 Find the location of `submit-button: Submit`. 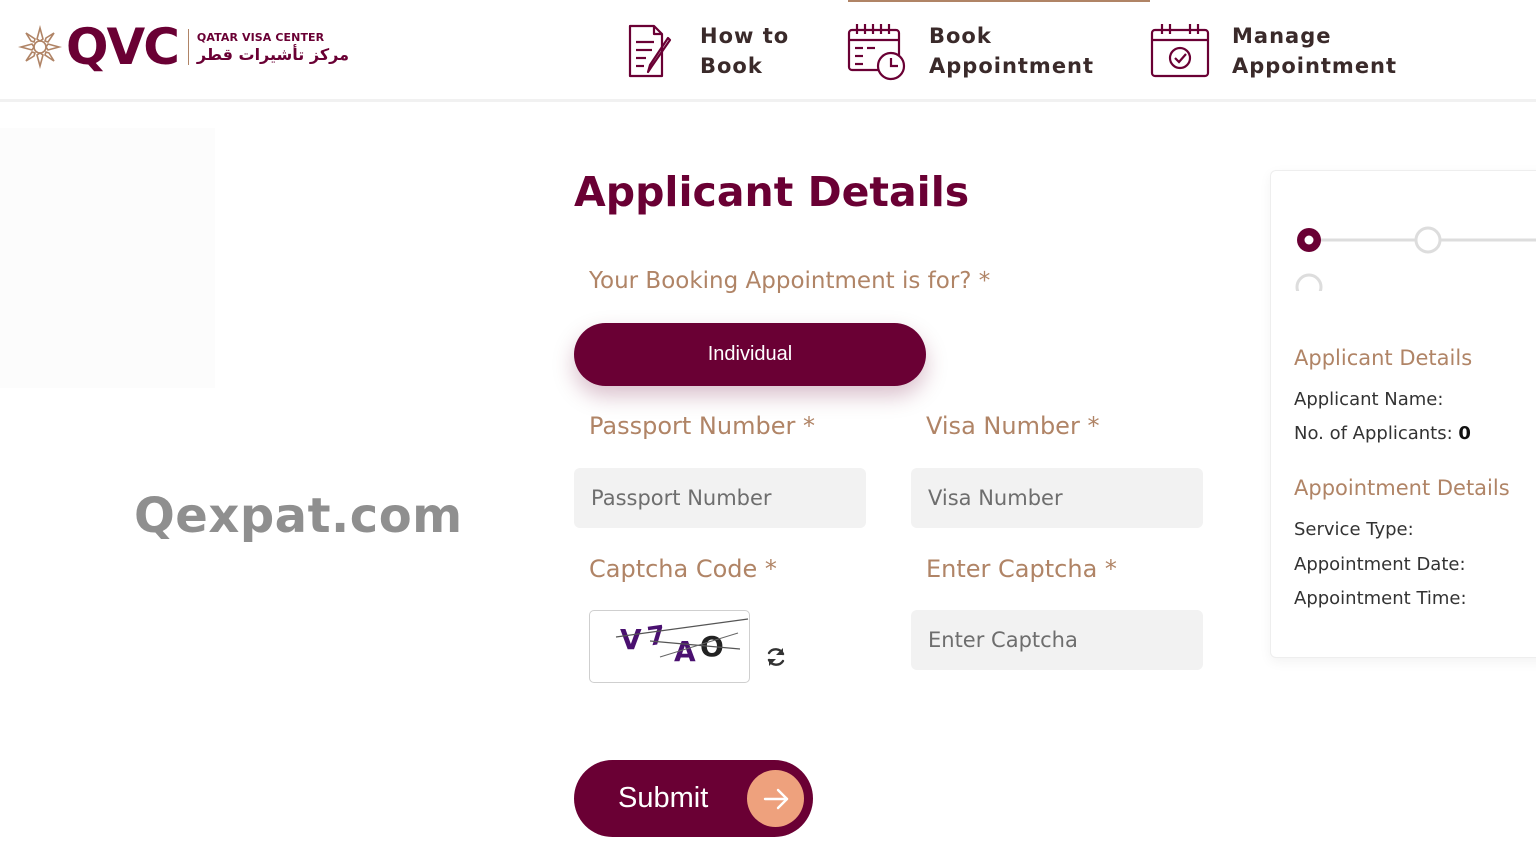

submit-button: Submit is located at coordinates (693, 798).